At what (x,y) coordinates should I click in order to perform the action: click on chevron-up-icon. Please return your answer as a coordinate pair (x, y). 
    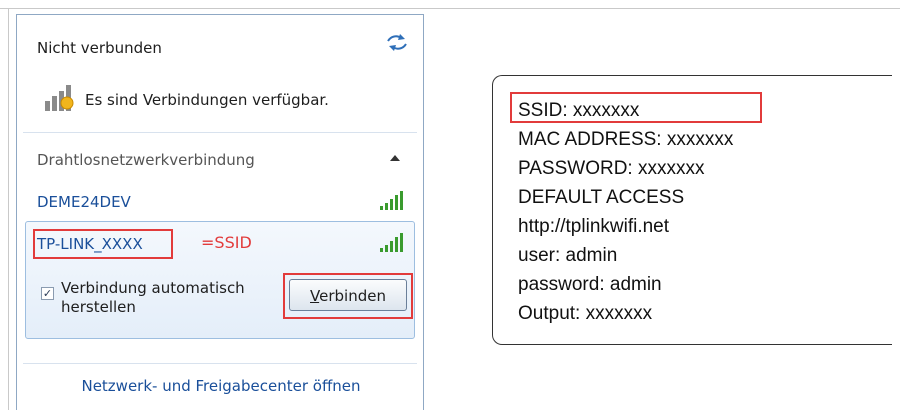
    Looking at the image, I should click on (395, 158).